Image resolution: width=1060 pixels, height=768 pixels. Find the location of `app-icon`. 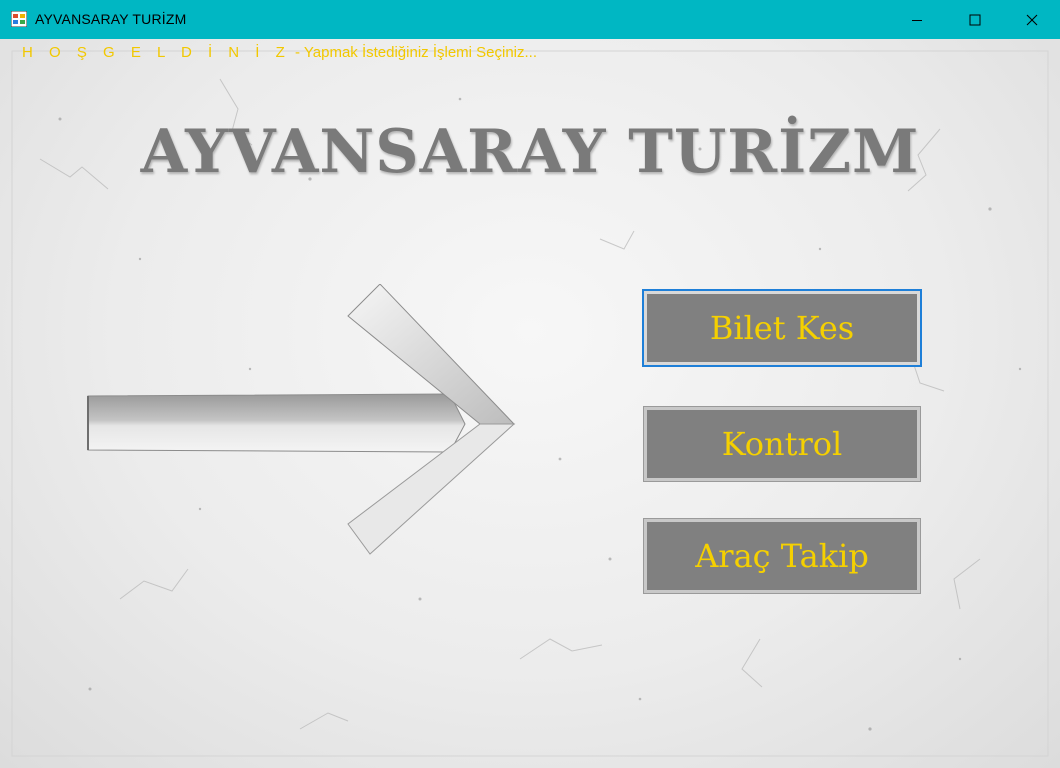

app-icon is located at coordinates (19, 19).